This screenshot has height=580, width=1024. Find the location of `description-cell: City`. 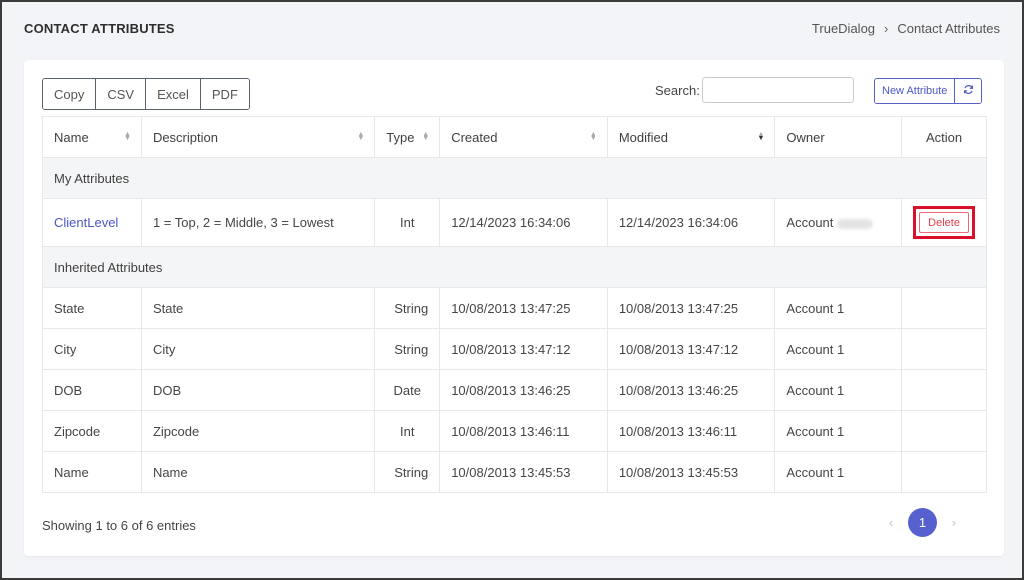

description-cell: City is located at coordinates (258, 349).